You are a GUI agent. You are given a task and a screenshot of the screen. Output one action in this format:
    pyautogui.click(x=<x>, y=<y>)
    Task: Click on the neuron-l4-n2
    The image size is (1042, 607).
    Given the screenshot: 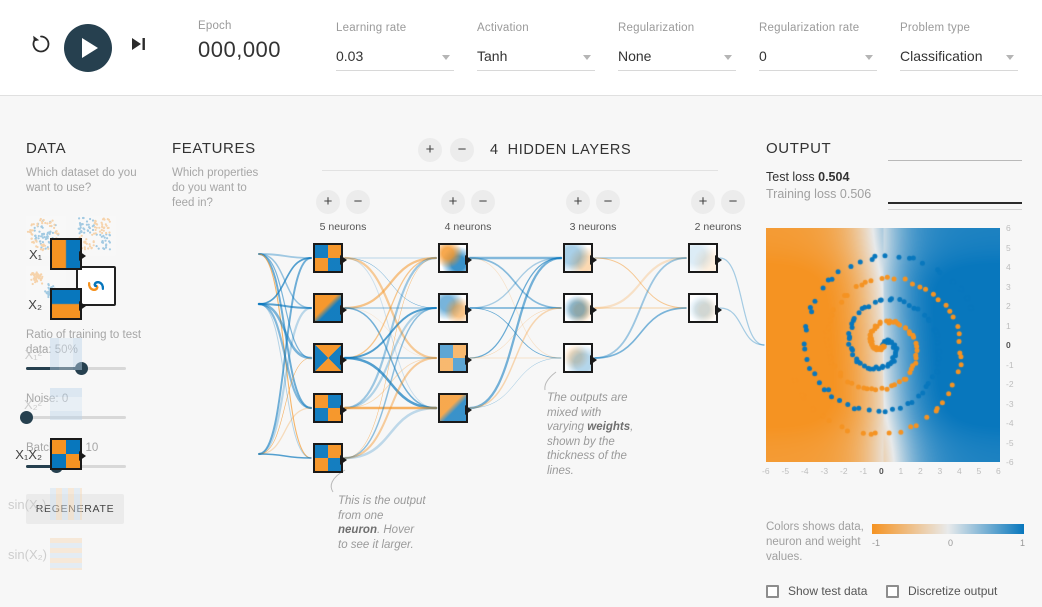 What is the action you would take?
    pyautogui.click(x=705, y=308)
    